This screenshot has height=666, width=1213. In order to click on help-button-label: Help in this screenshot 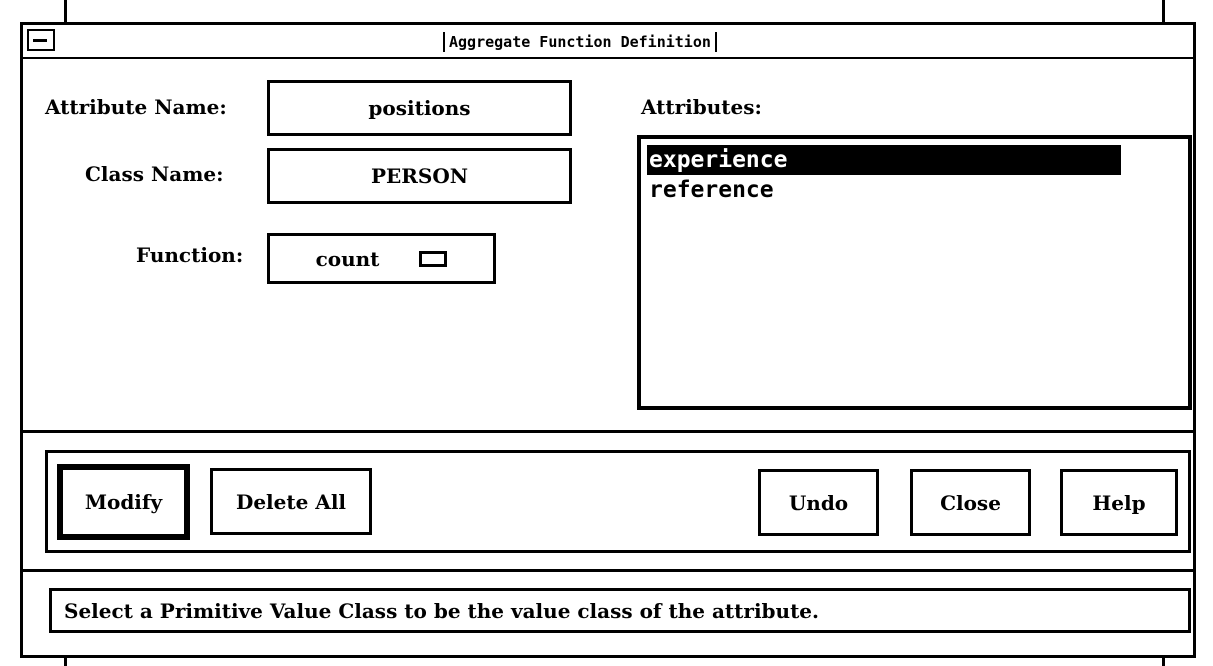, I will do `click(1119, 502)`.